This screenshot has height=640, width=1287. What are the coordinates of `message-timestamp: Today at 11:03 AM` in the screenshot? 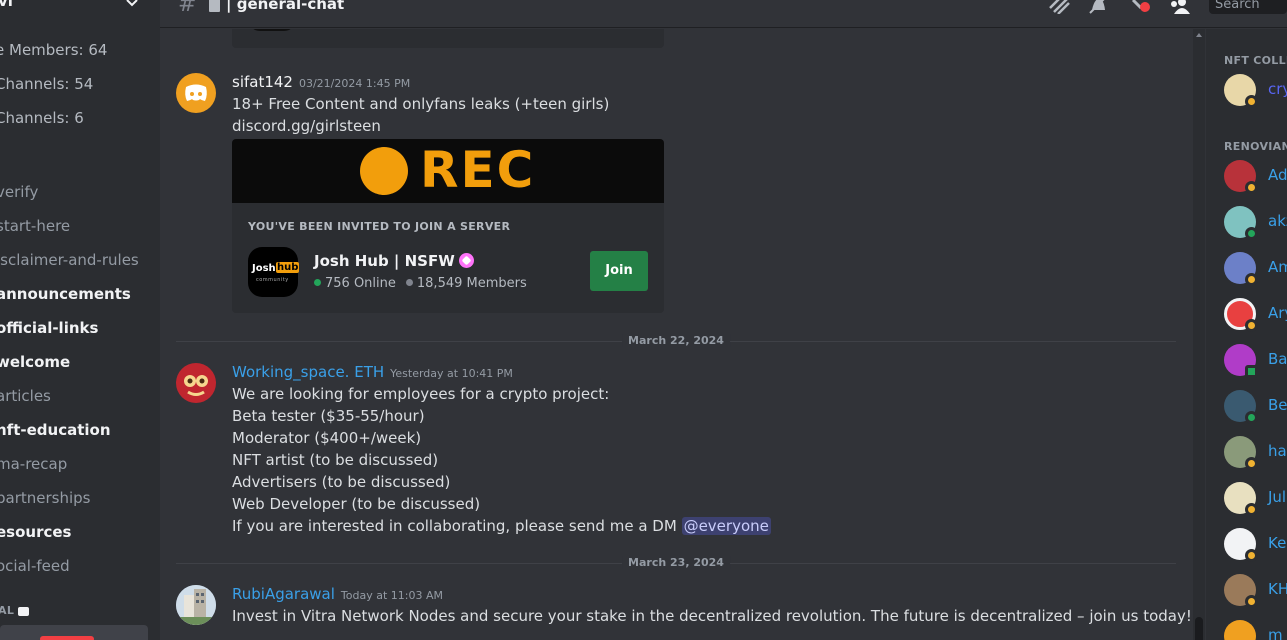 It's located at (391, 595).